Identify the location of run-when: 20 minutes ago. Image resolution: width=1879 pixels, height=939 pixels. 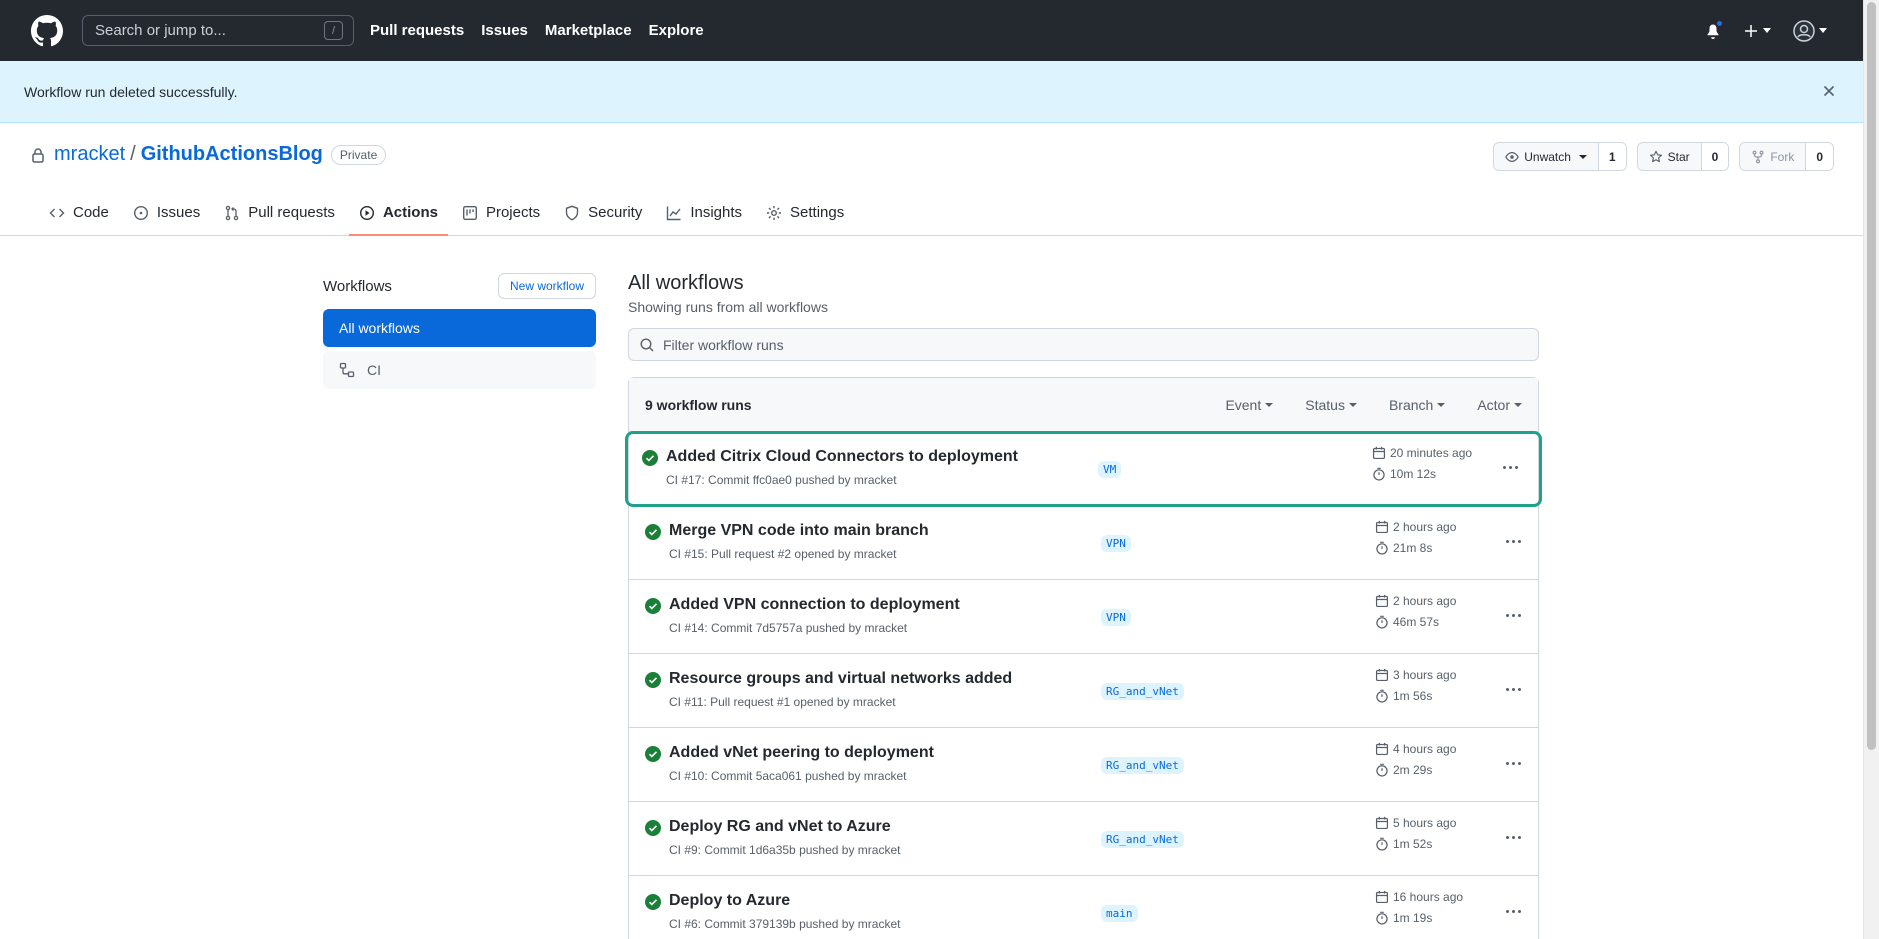
(1422, 453).